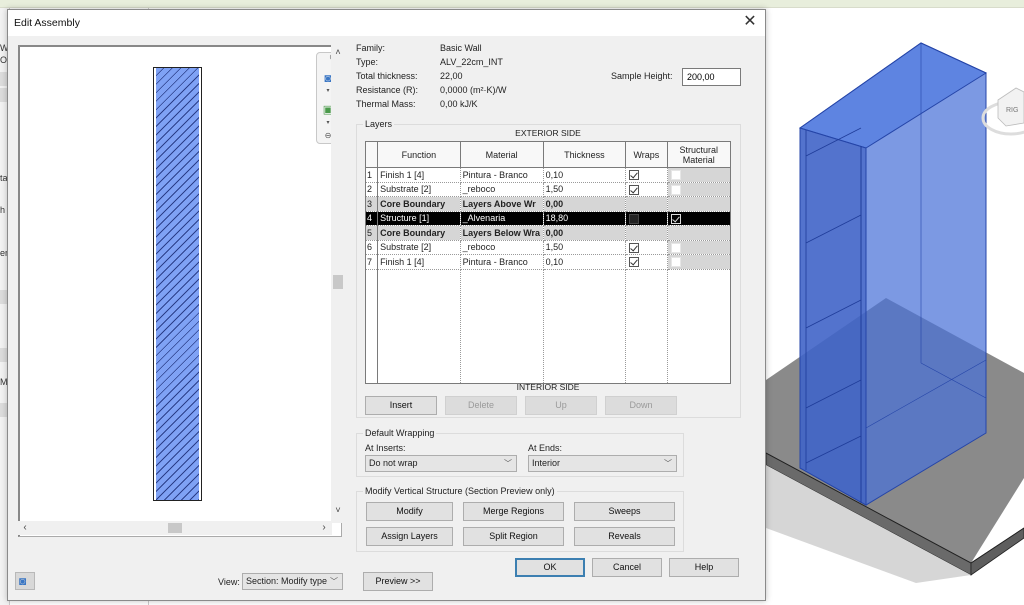  Describe the element at coordinates (550, 567) in the screenshot. I see `ok-button: OK` at that location.